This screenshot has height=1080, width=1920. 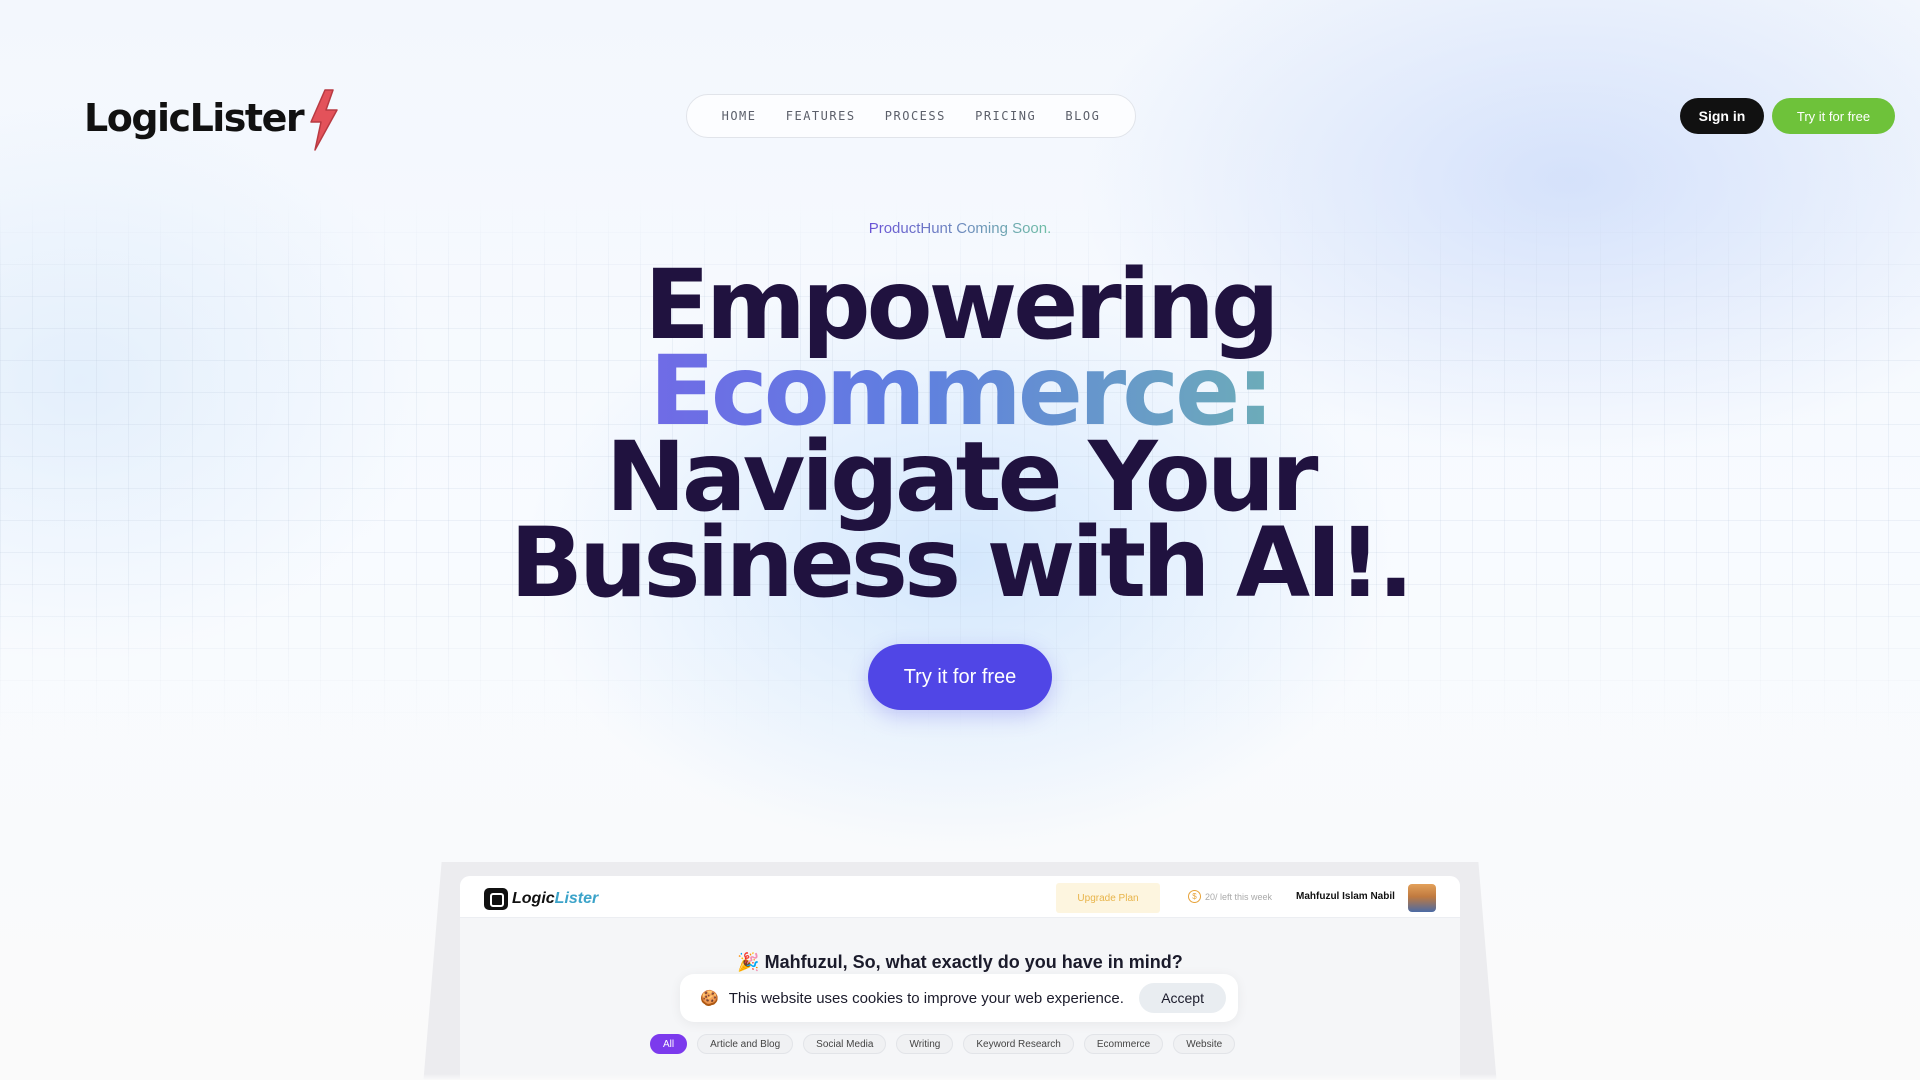 I want to click on logo-mark-icon, so click(x=496, y=899).